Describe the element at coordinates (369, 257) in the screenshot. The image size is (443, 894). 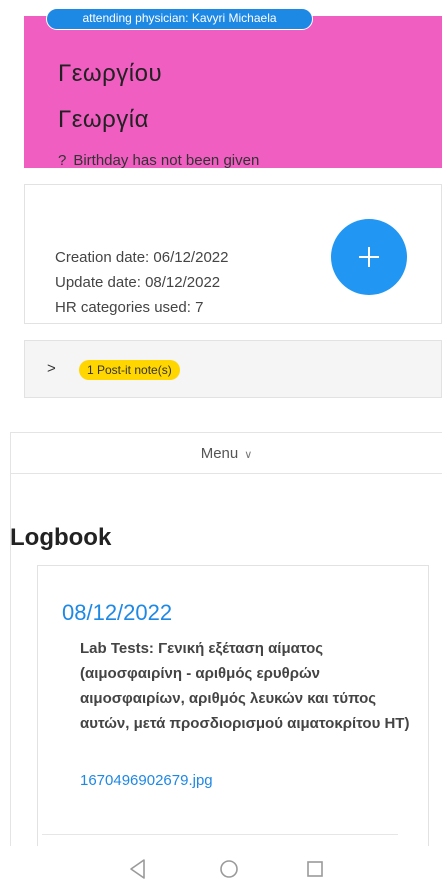
I see `add-entry-button` at that location.